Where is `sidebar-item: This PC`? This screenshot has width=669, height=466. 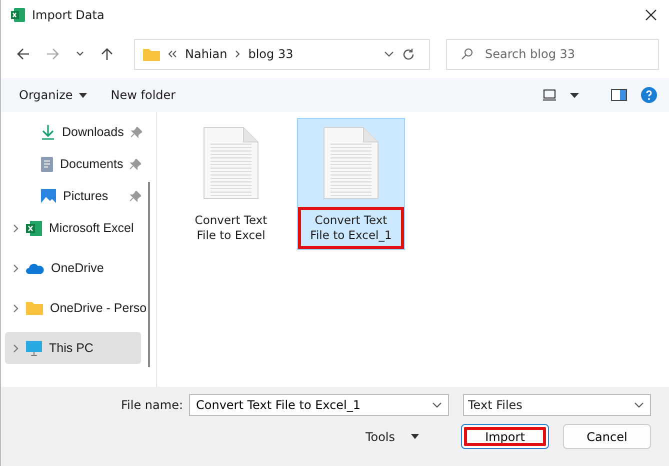
sidebar-item: This PC is located at coordinates (73, 348).